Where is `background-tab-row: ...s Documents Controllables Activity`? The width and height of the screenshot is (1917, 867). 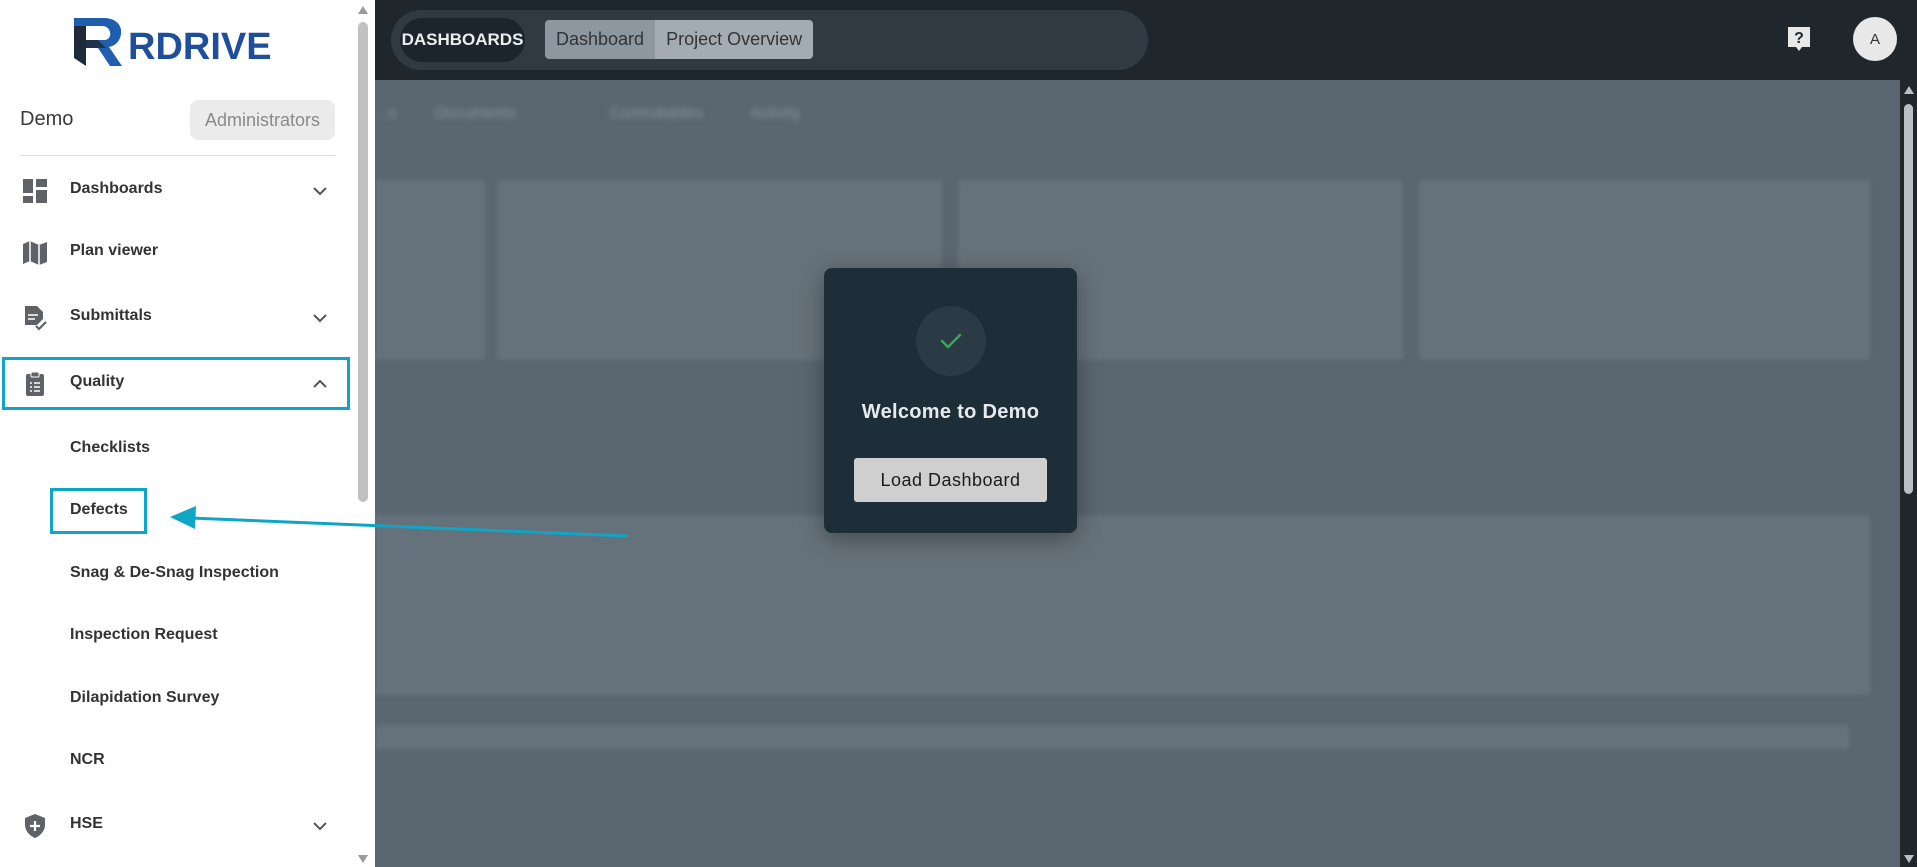
background-tab-row: ...s Documents Controllables Activity is located at coordinates (1137, 115).